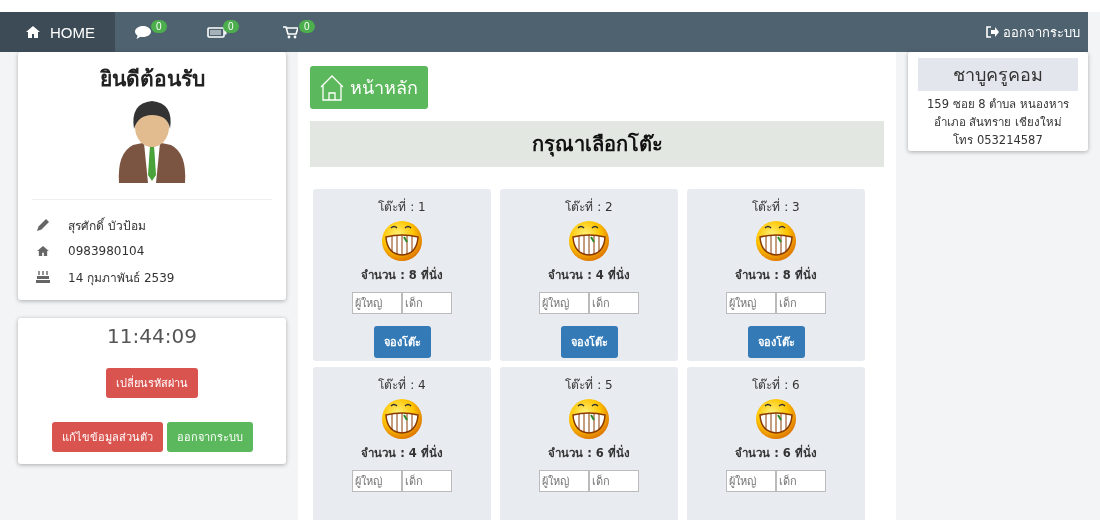  I want to click on cart-icon, so click(290, 32).